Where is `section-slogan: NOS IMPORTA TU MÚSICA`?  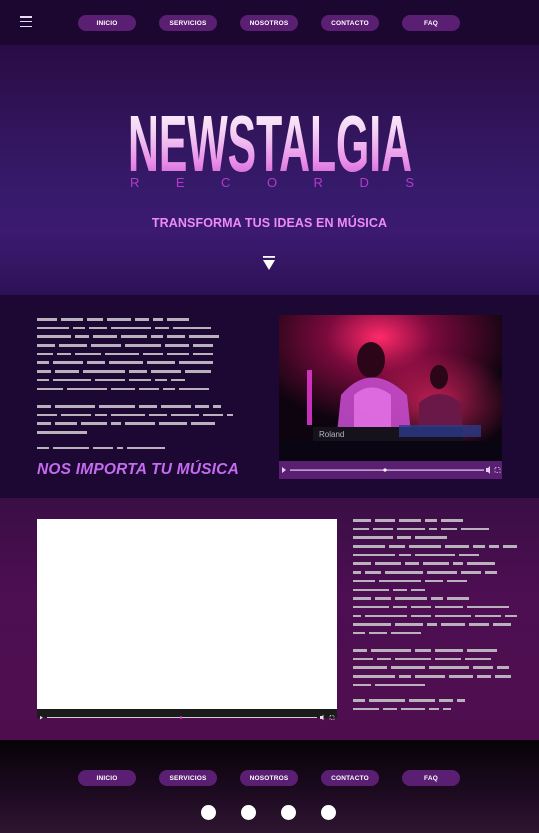 section-slogan: NOS IMPORTA TU MÚSICA is located at coordinates (138, 469).